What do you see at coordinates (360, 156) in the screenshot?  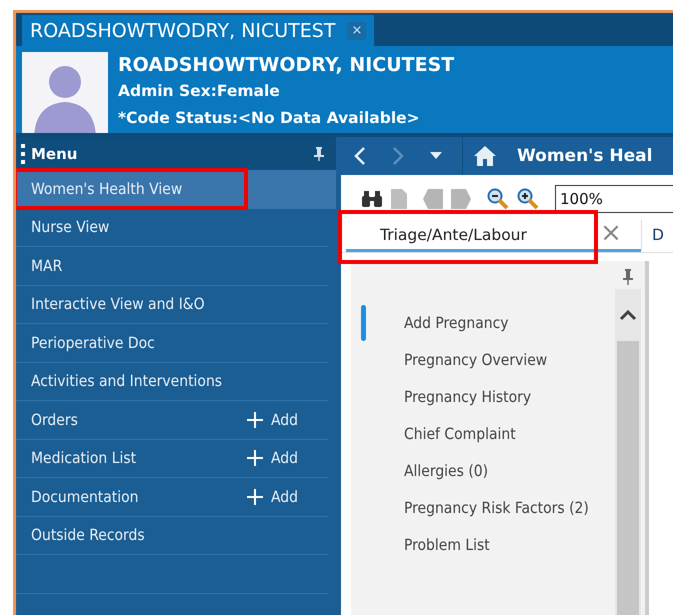 I see `back-icon` at bounding box center [360, 156].